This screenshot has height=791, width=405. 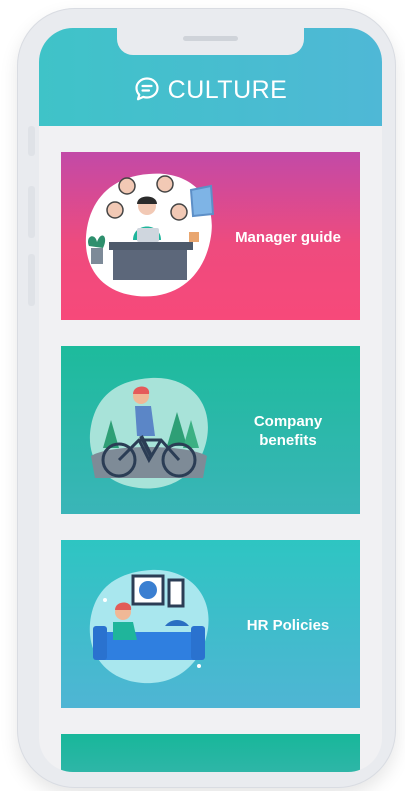 I want to click on page-title: CULTURE, so click(x=210, y=92).